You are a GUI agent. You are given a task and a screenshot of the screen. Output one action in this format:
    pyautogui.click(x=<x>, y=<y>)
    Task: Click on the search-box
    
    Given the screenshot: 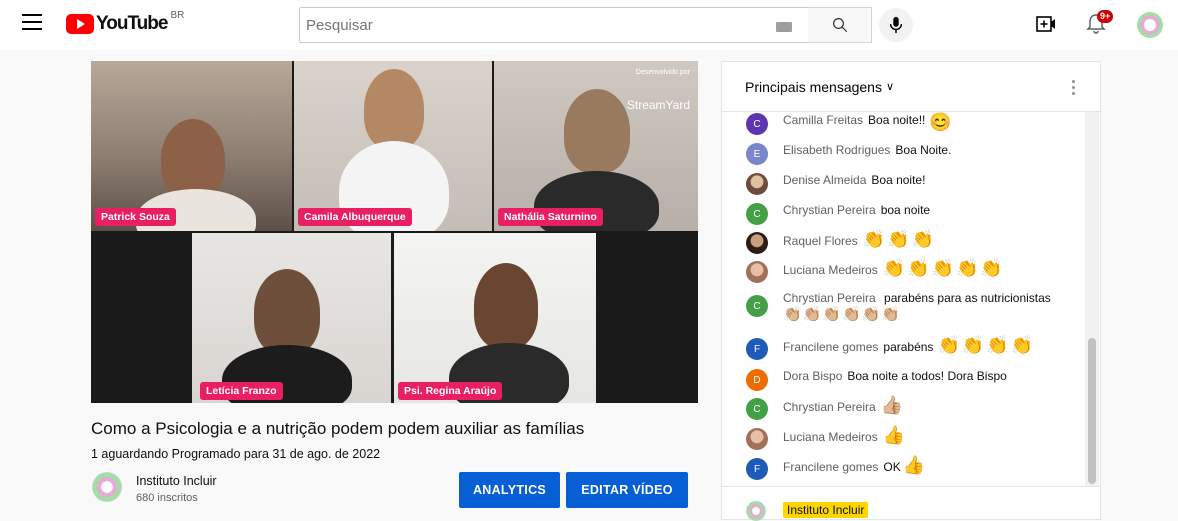 What is the action you would take?
    pyautogui.click(x=554, y=25)
    